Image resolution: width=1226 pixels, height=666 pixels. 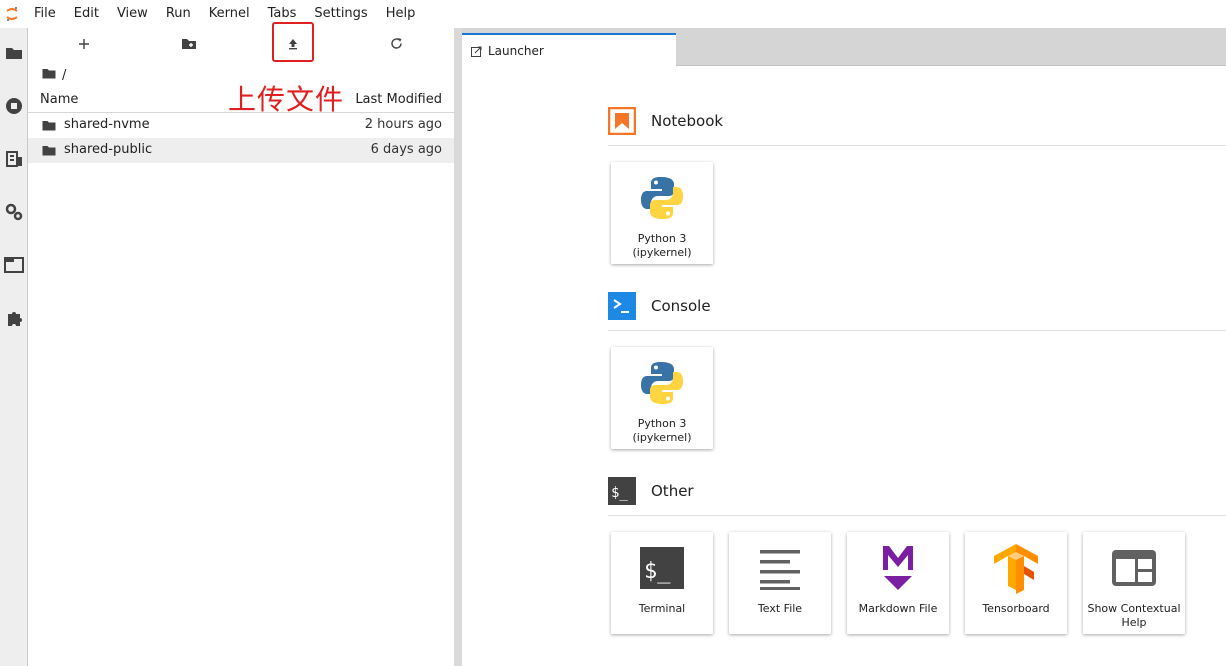 What do you see at coordinates (293, 42) in the screenshot?
I see `upload-highlight-box` at bounding box center [293, 42].